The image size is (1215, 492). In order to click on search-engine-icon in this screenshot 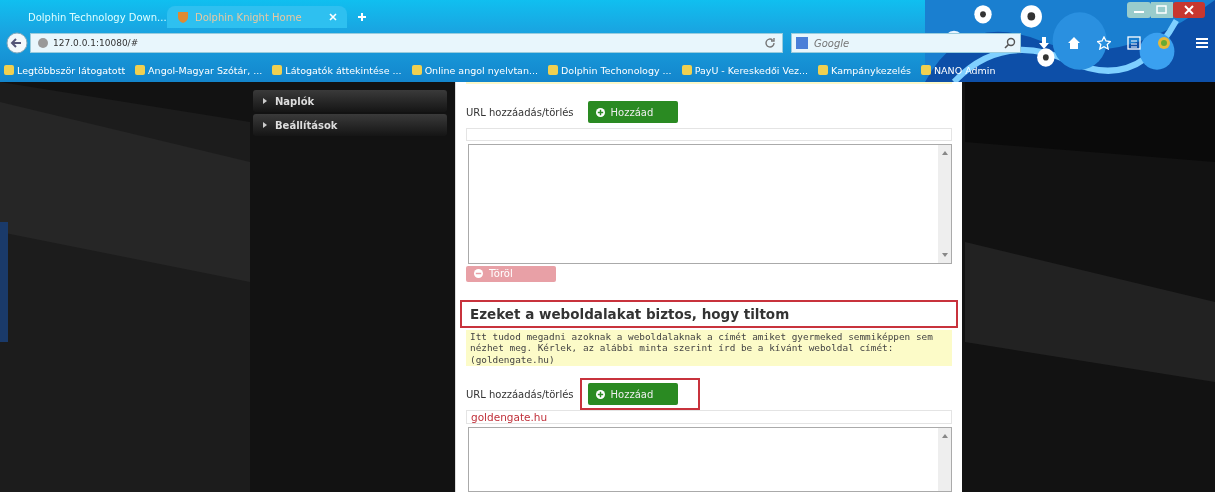, I will do `click(802, 43)`.